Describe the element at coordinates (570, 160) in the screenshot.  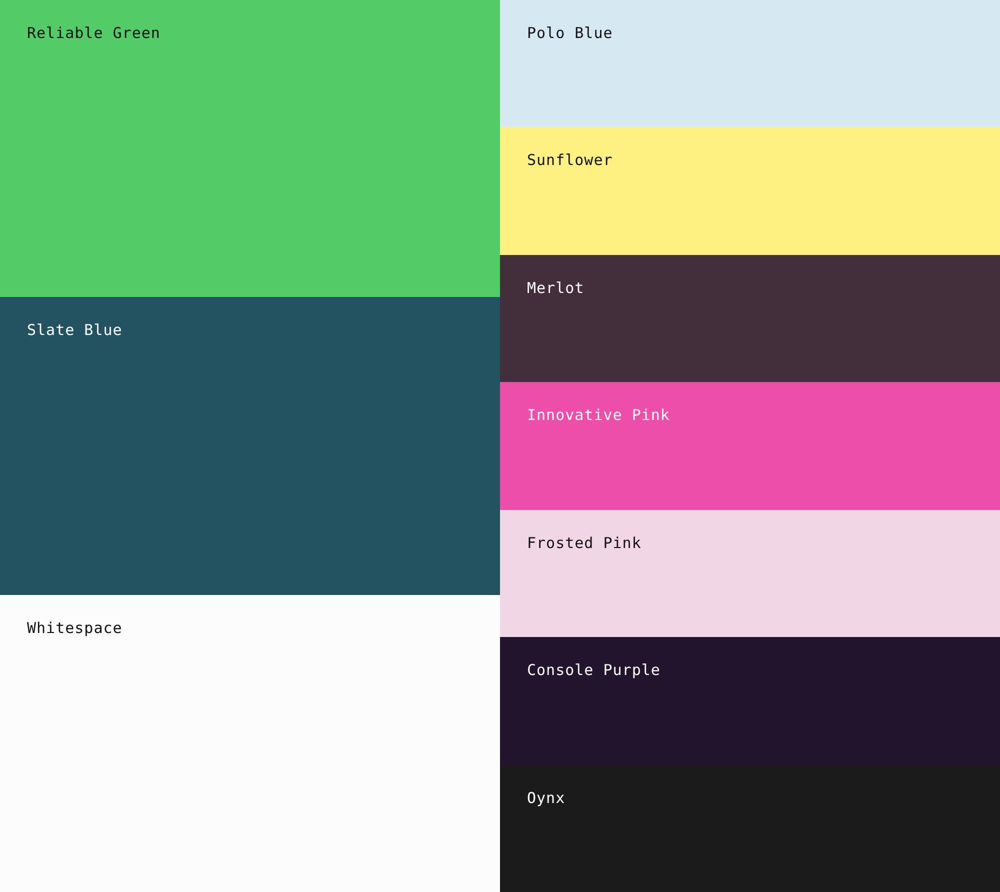
I see `color-name: Sunflower` at that location.